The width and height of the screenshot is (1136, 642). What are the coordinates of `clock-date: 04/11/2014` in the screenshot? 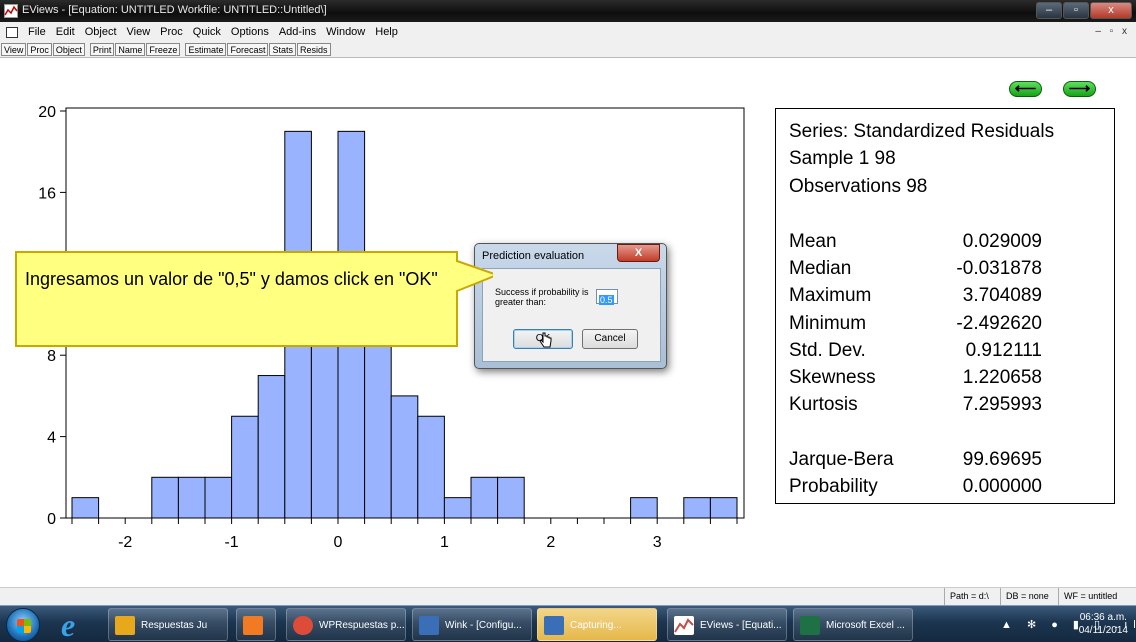 It's located at (1103, 630).